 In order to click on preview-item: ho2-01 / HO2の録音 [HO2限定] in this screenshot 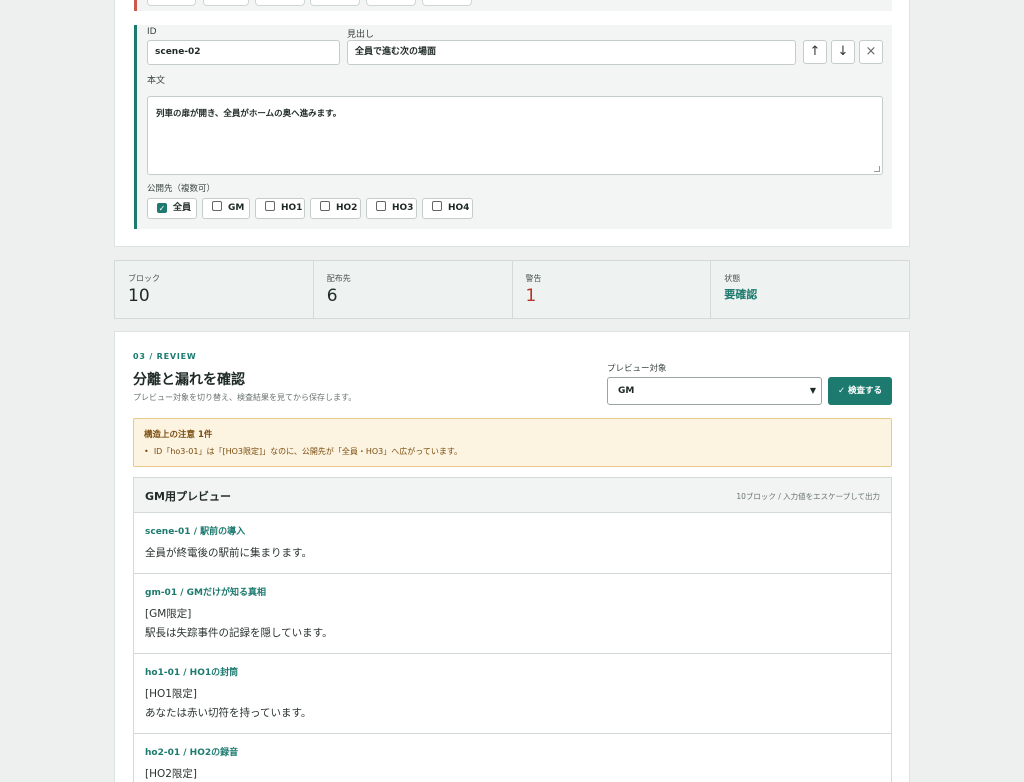, I will do `click(512, 758)`.